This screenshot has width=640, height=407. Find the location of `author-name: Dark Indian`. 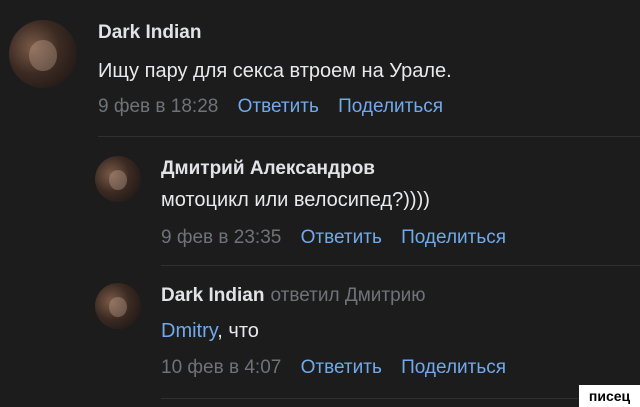

author-name: Dark Indian is located at coordinates (212, 295).